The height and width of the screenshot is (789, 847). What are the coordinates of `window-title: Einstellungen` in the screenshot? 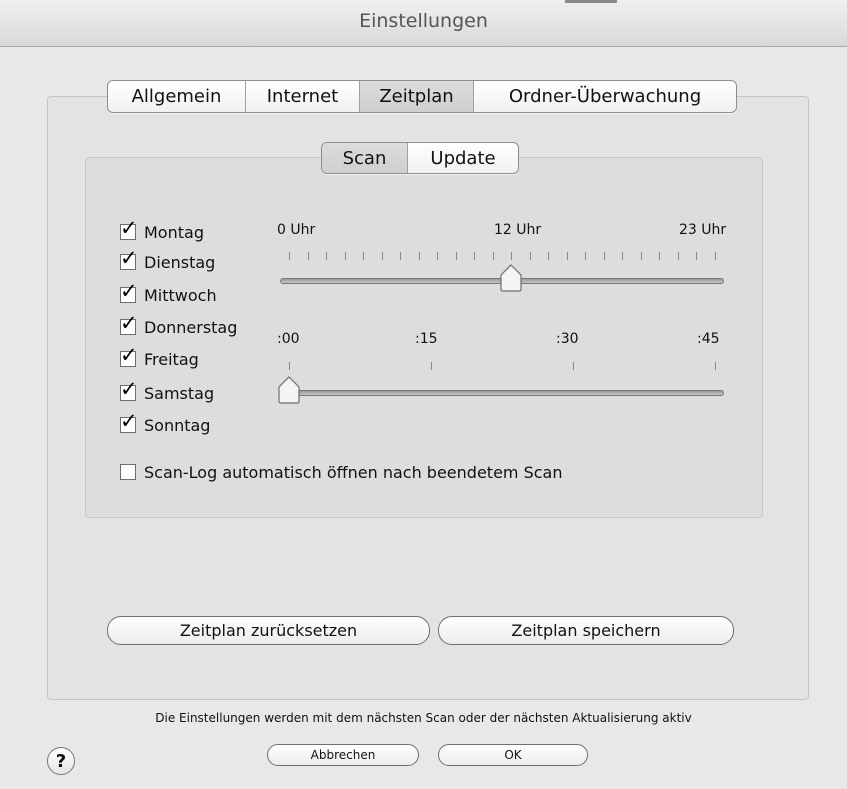 It's located at (423, 21).